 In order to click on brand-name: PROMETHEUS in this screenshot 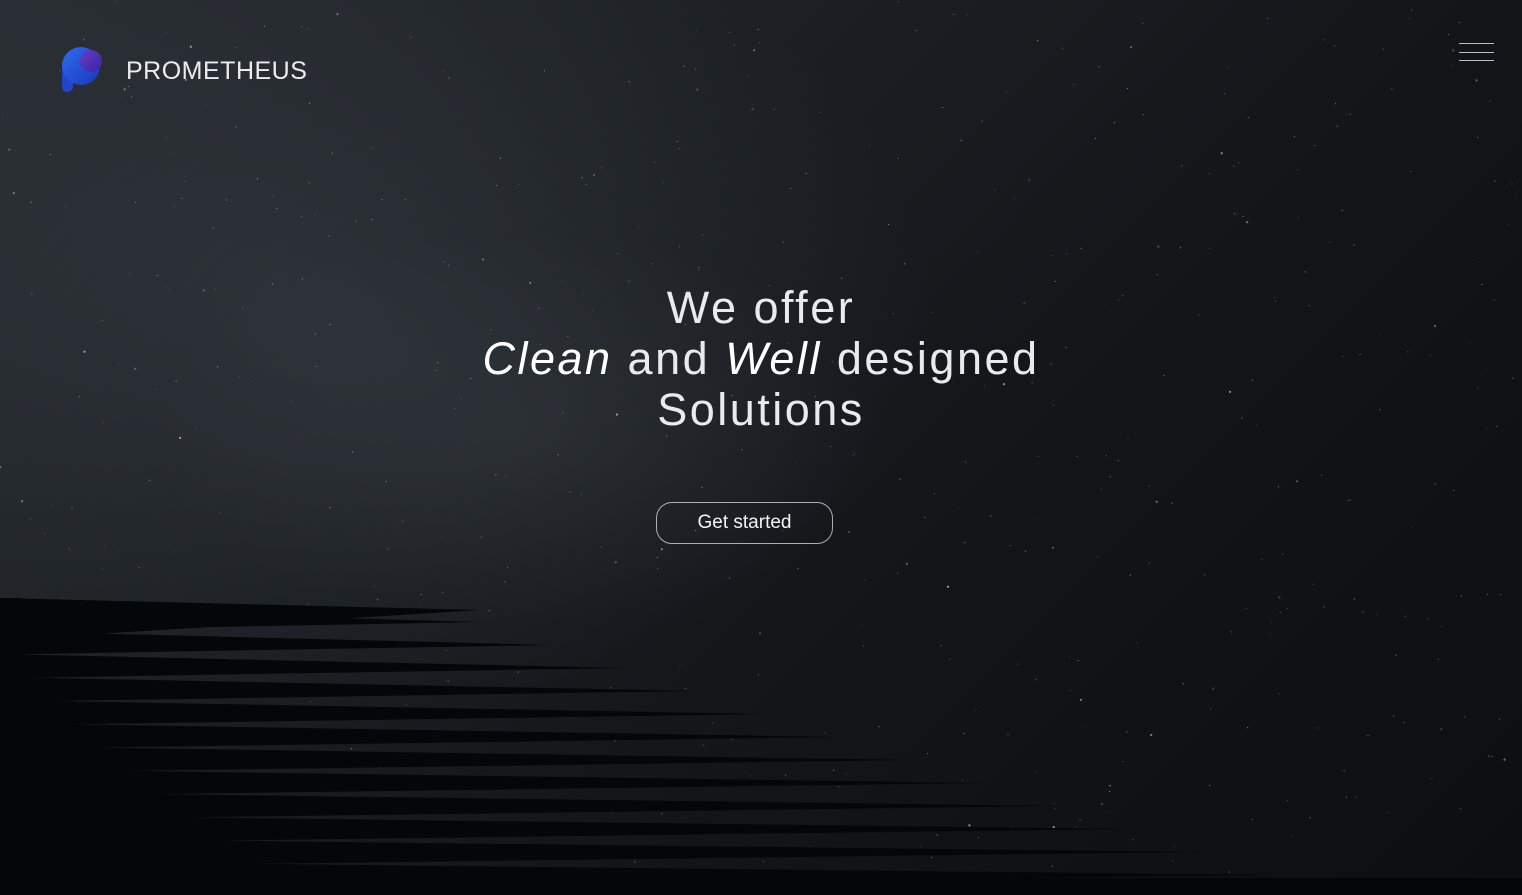, I will do `click(217, 70)`.